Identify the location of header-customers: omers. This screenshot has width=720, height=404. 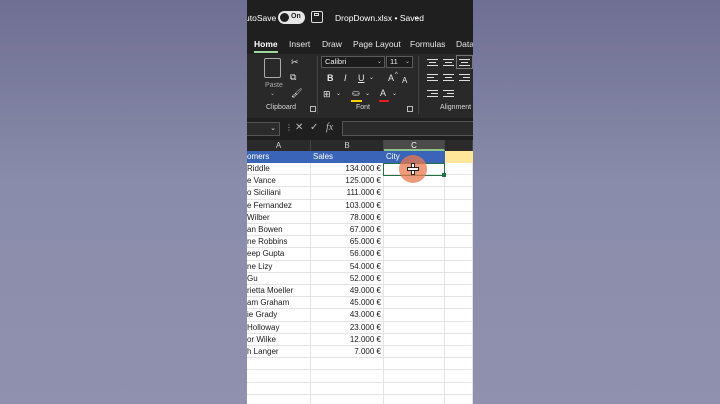
(279, 157).